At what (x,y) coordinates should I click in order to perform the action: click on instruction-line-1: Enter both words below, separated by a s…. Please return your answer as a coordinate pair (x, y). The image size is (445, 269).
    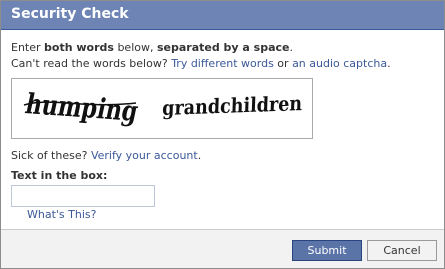
    Looking at the image, I should click on (152, 48).